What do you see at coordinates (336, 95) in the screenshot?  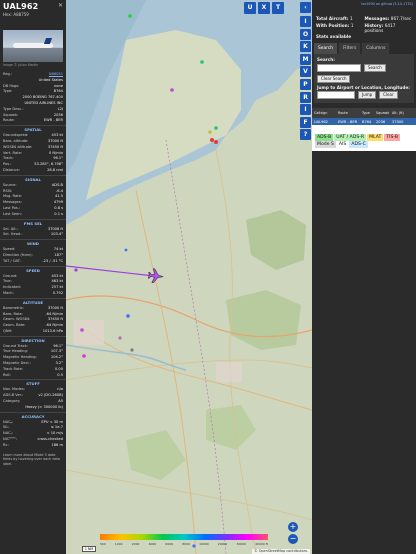 I see `jump-input` at bounding box center [336, 95].